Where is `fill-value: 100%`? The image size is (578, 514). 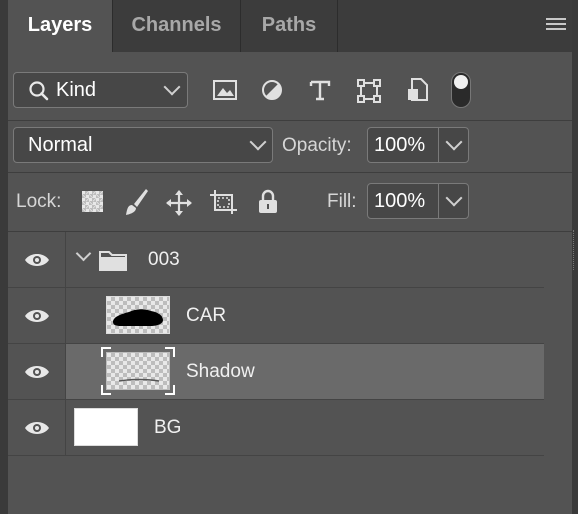 fill-value: 100% is located at coordinates (400, 201).